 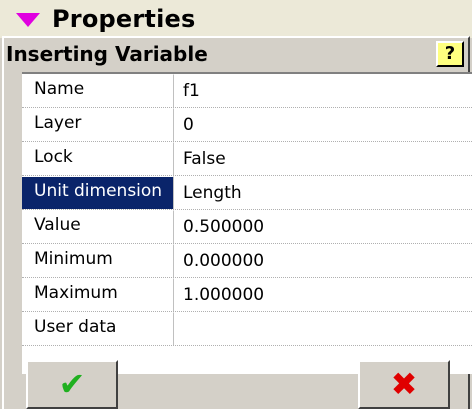 I want to click on help-icon: ?, so click(x=450, y=53).